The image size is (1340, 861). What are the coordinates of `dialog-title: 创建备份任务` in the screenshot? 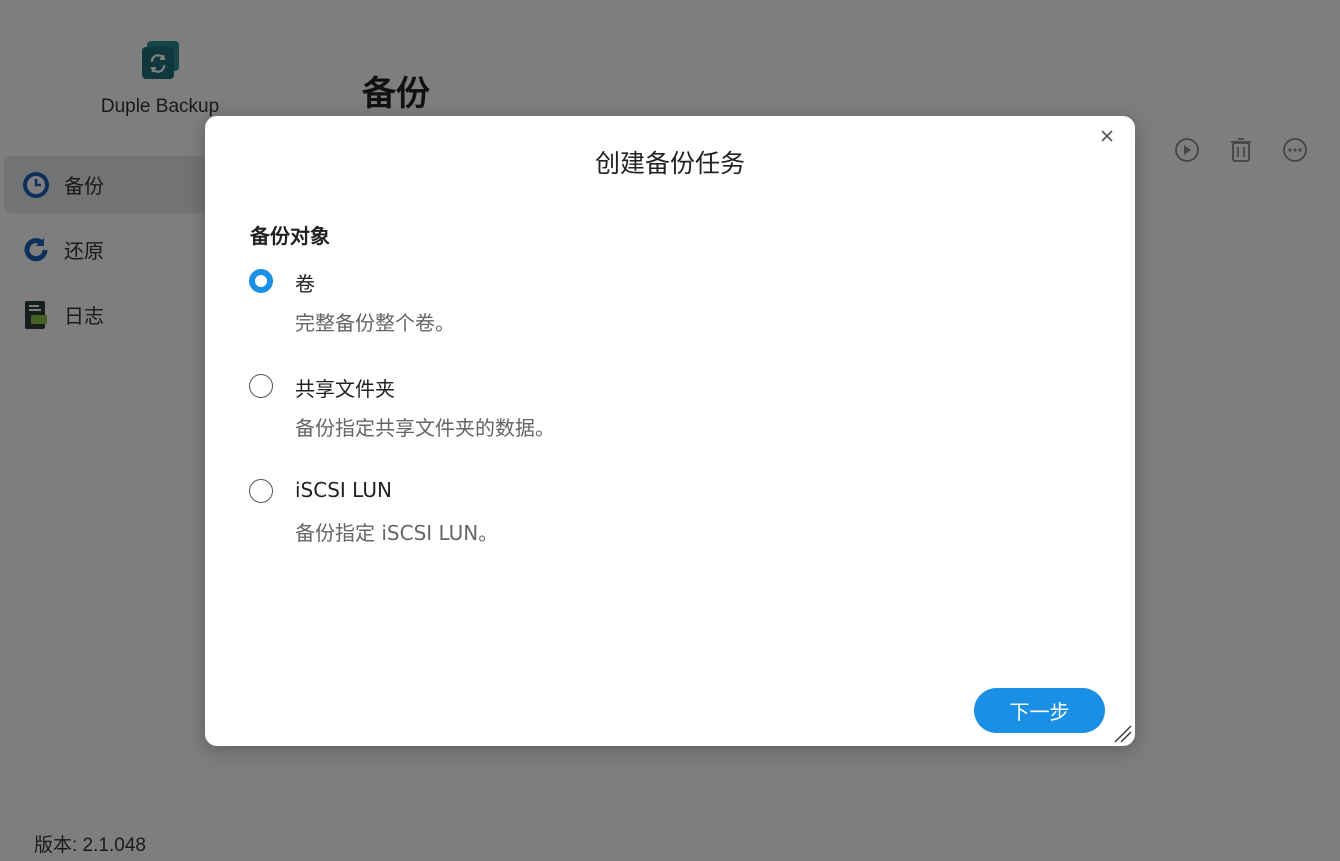 It's located at (669, 163).